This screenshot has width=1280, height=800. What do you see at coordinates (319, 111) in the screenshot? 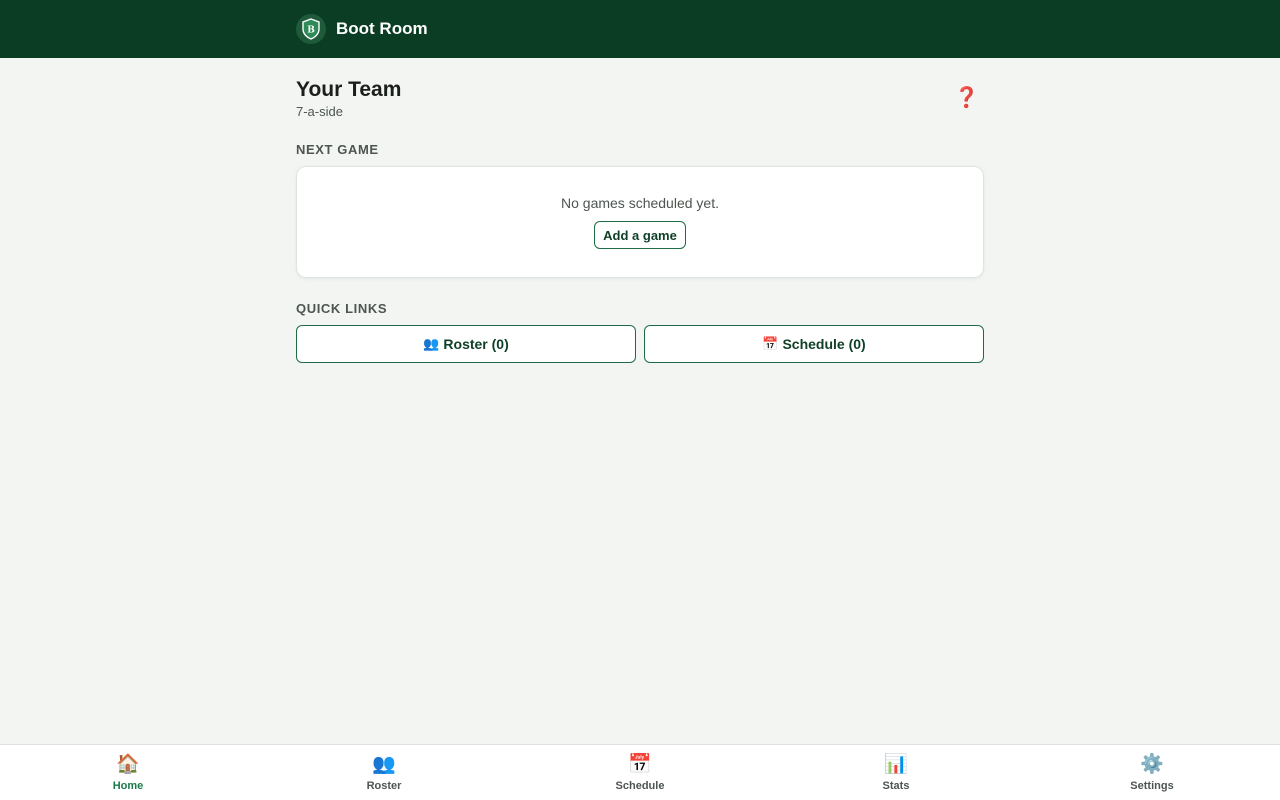
I see `team-format: 7-a-side` at bounding box center [319, 111].